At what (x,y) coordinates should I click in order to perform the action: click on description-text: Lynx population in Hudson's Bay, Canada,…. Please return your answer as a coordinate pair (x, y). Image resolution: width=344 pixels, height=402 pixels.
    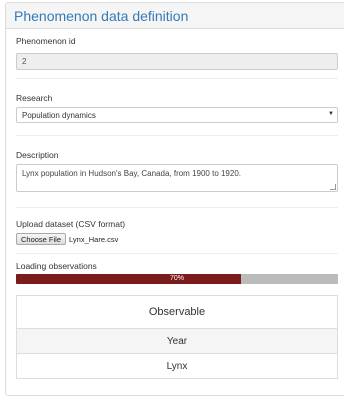
    Looking at the image, I should click on (132, 173).